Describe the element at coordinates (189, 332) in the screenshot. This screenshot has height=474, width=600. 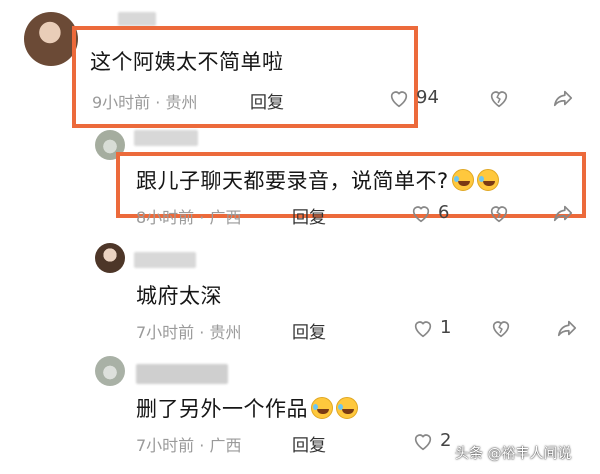
I see `comment-meta: 7小时前 · 贵州` at that location.